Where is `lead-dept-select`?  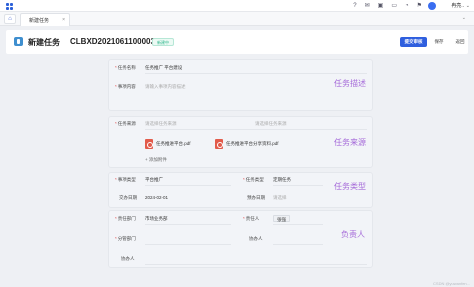 lead-dept-select is located at coordinates (188, 244).